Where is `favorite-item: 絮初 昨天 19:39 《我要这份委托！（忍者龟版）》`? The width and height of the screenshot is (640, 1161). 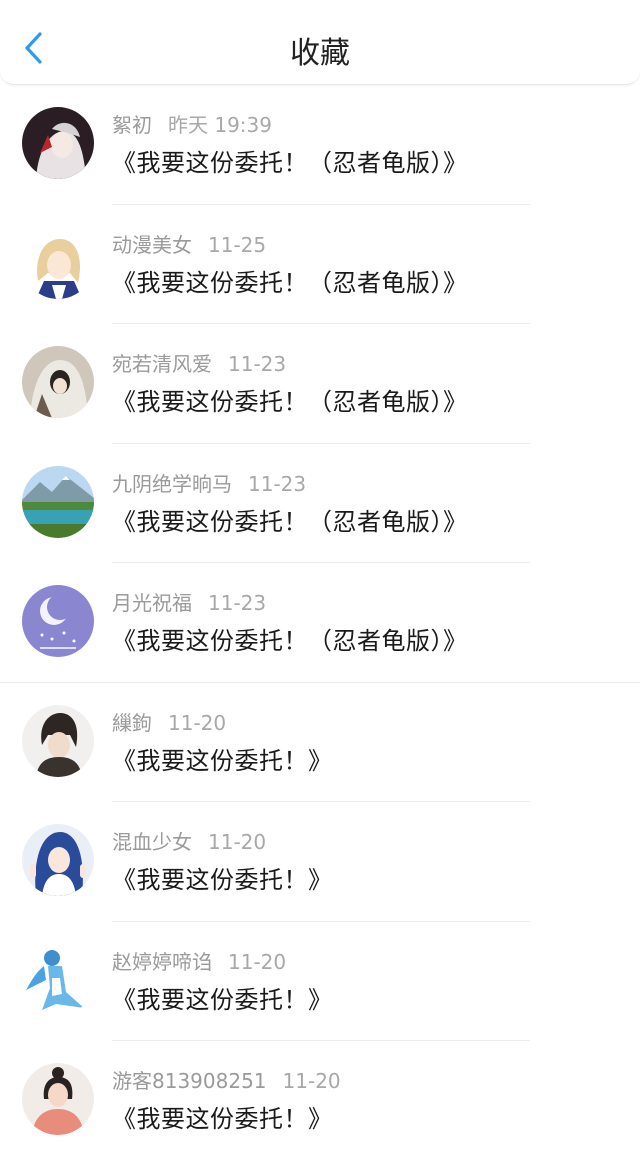 favorite-item: 絮初 昨天 19:39 《我要这份委托！（忍者龟版）》 is located at coordinates (320, 145).